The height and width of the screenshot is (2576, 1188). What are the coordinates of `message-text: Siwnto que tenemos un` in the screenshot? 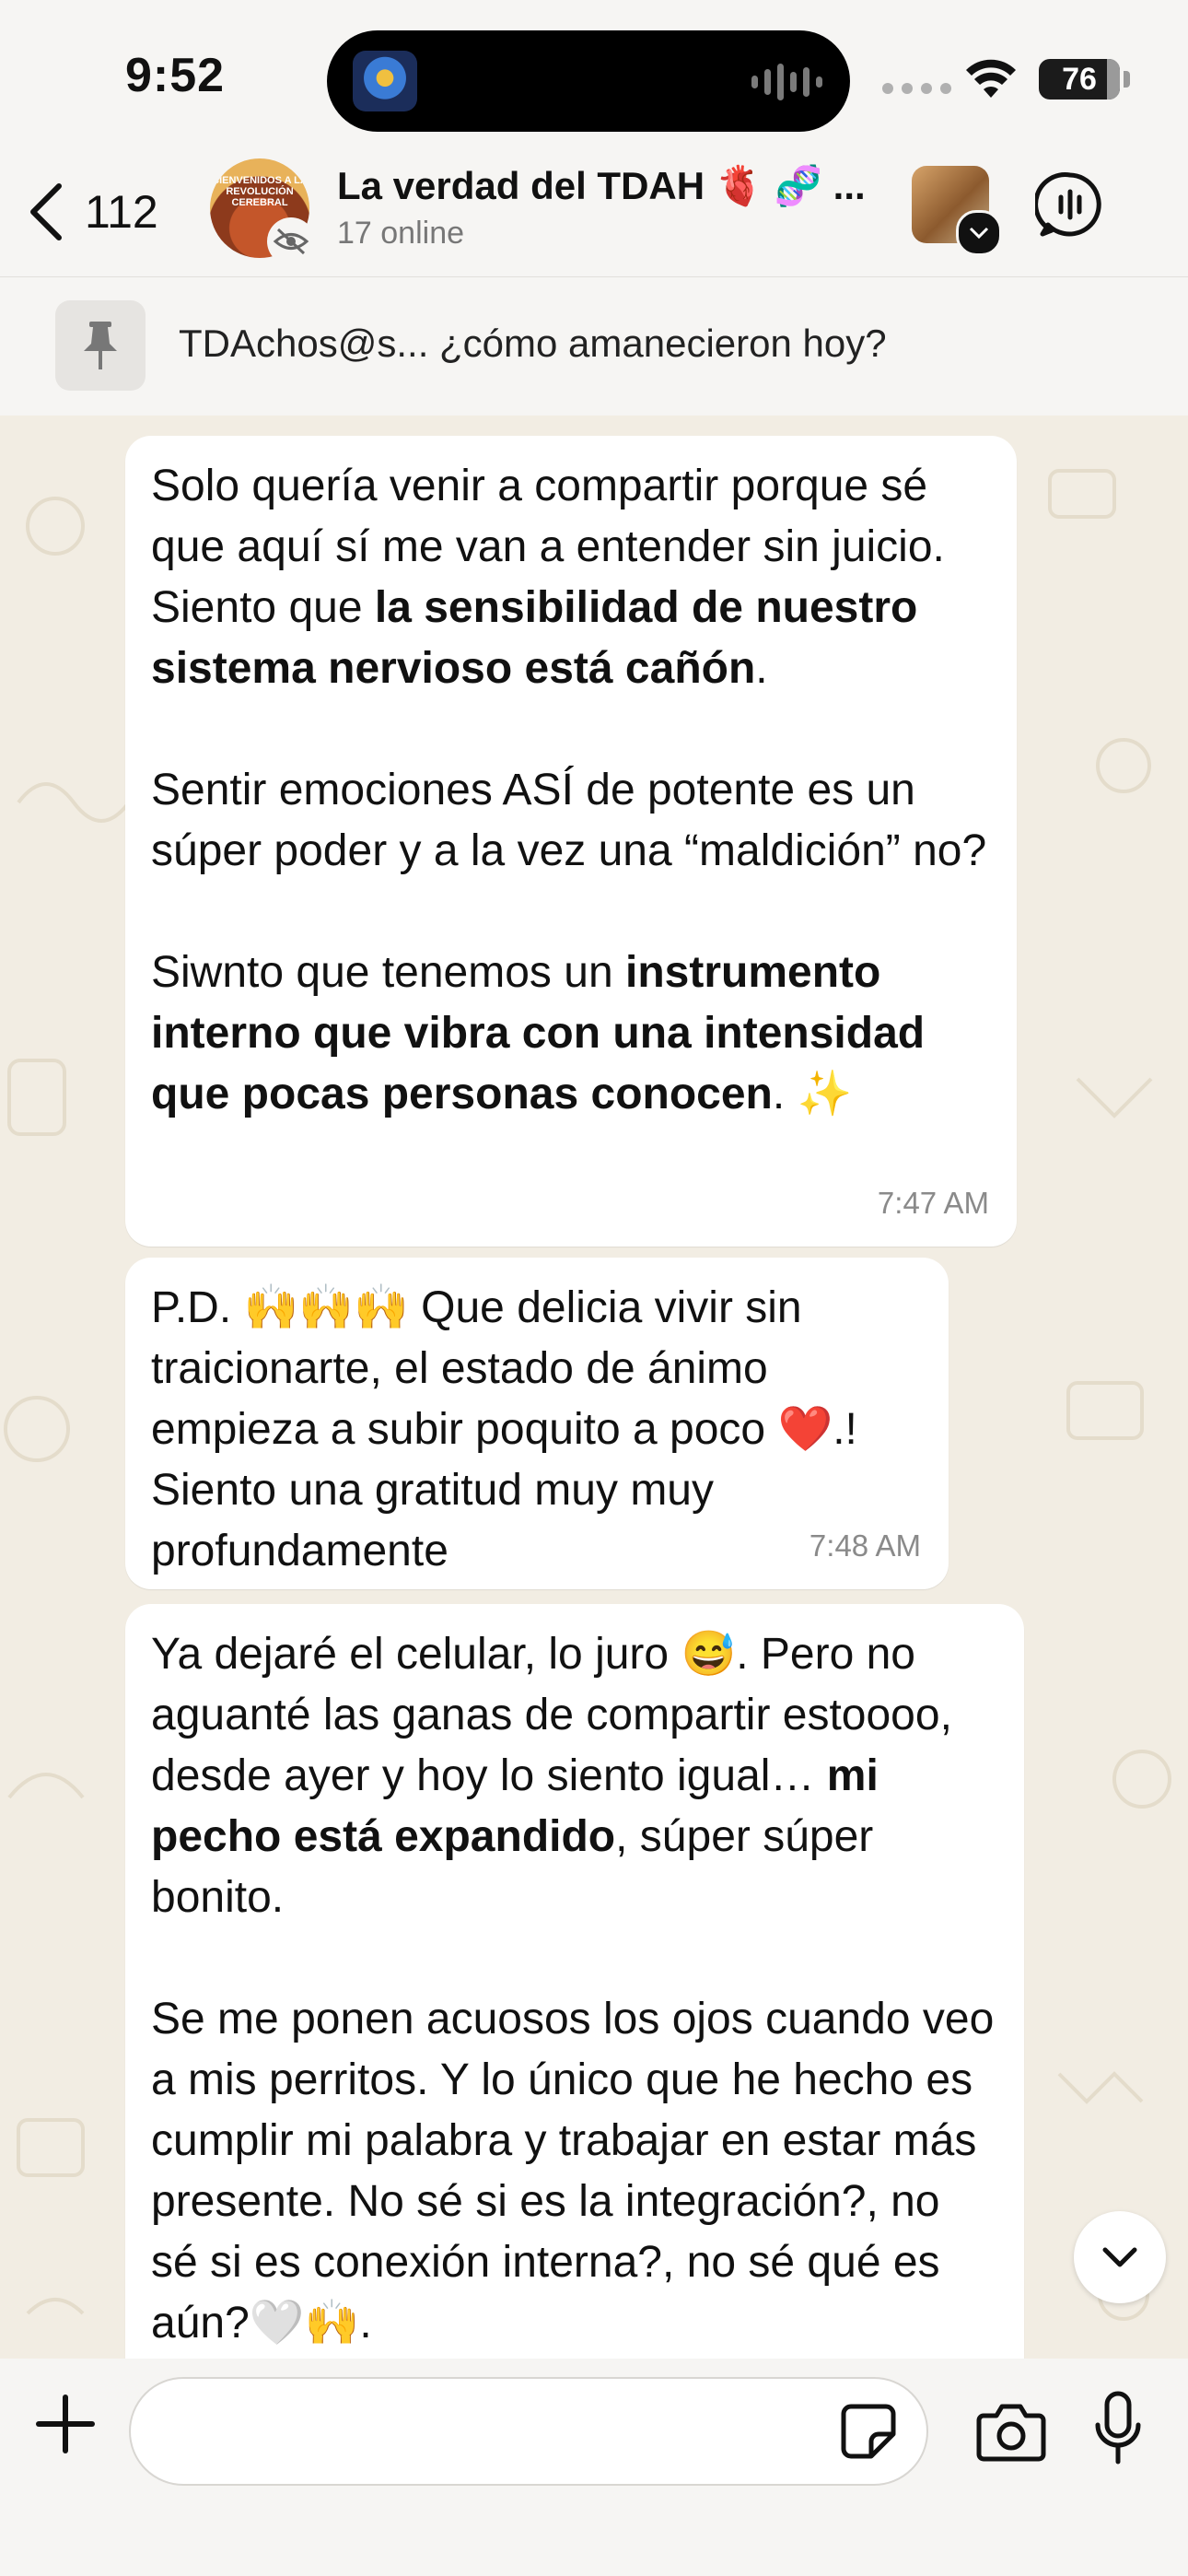 It's located at (388, 972).